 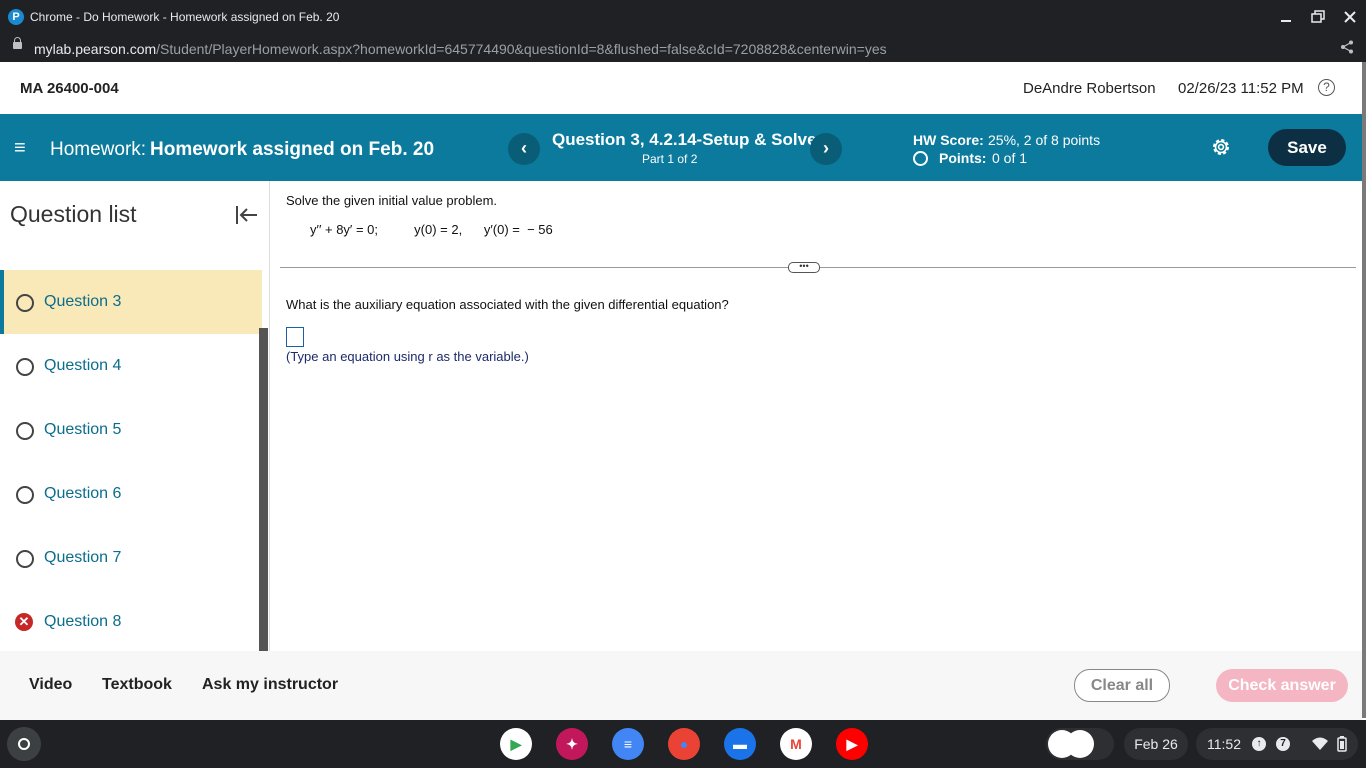 What do you see at coordinates (392, 200) in the screenshot?
I see `problem-instruction: Solve the given initial value problem.` at bounding box center [392, 200].